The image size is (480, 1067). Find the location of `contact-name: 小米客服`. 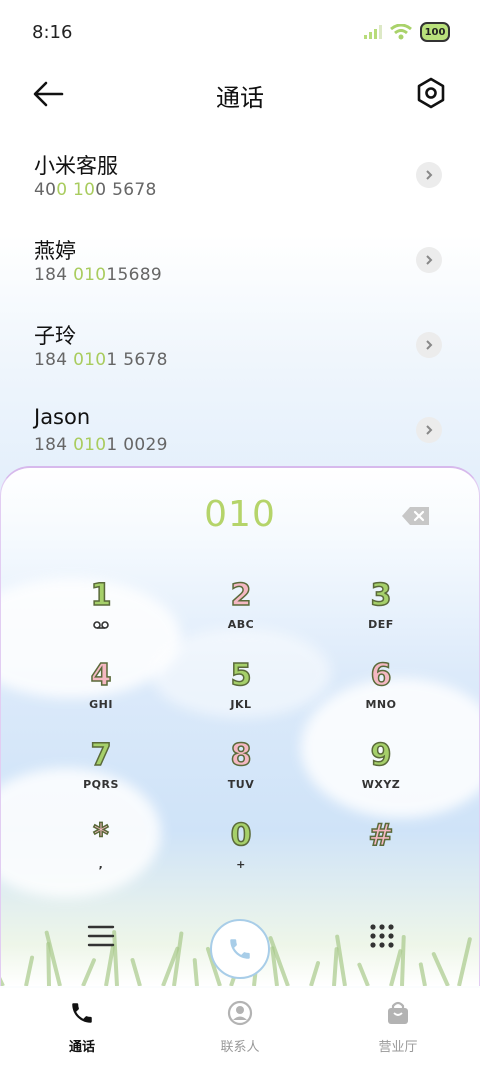

contact-name: 小米客服 is located at coordinates (76, 166).